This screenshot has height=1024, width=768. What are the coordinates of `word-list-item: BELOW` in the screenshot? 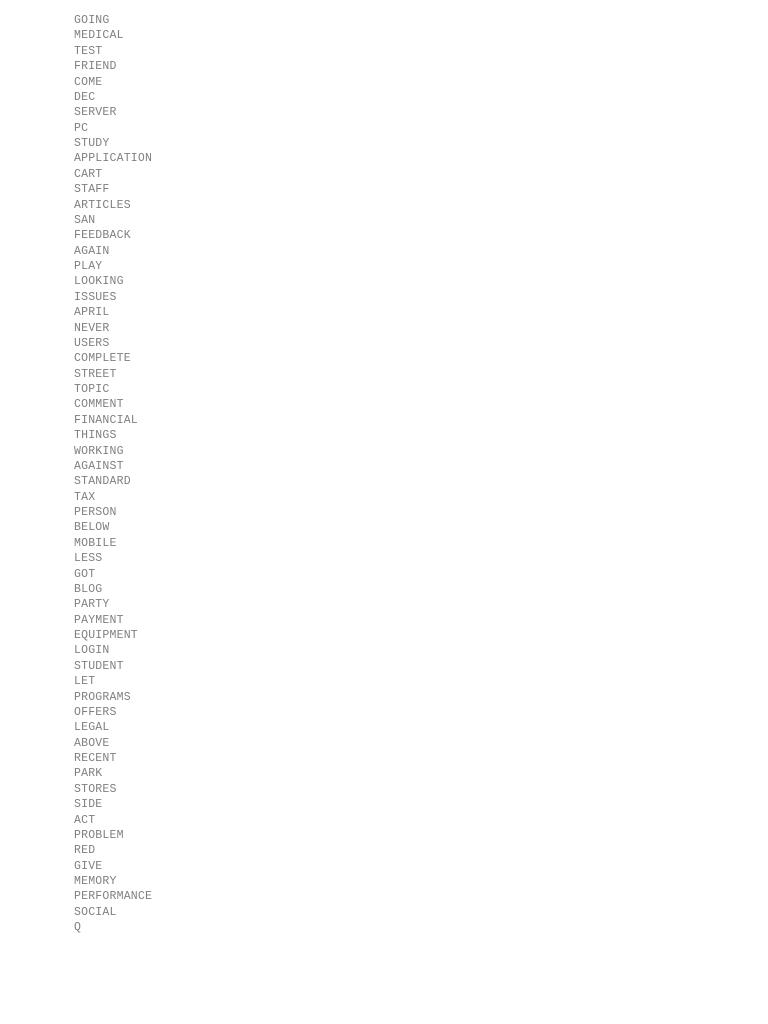 It's located at (92, 528).